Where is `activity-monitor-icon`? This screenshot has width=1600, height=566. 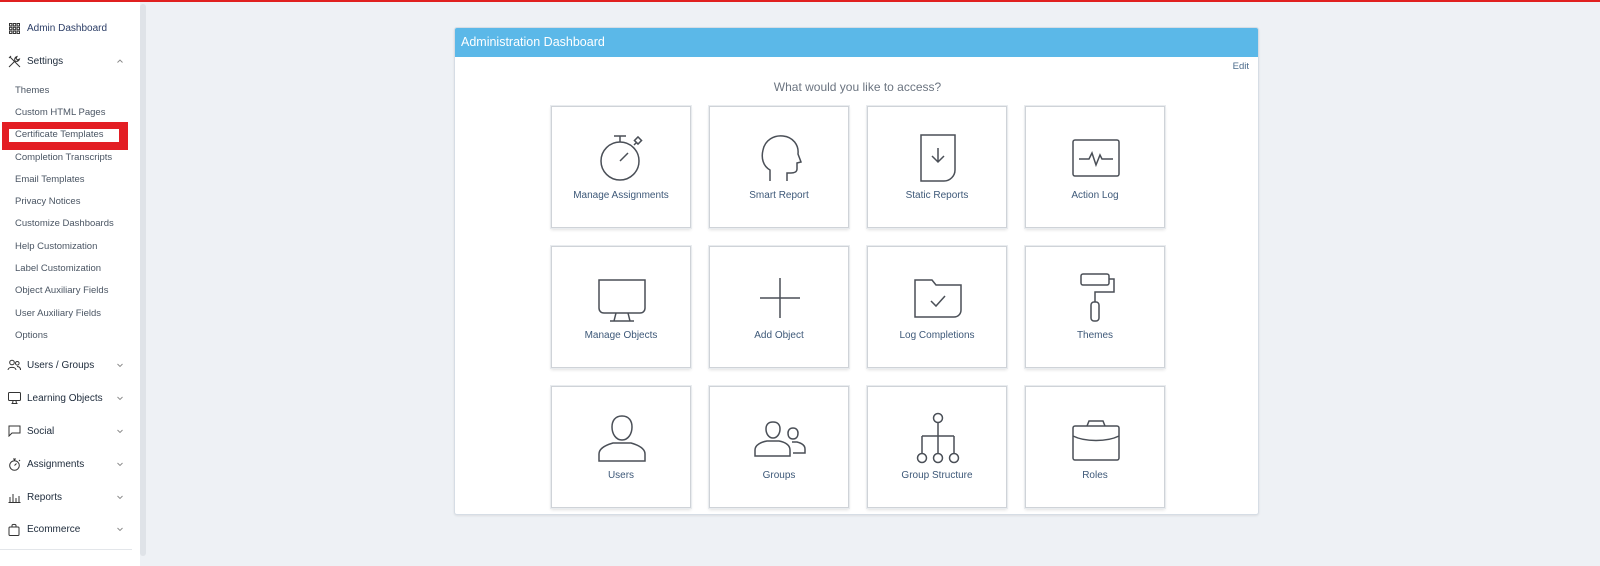
activity-monitor-icon is located at coordinates (1096, 158).